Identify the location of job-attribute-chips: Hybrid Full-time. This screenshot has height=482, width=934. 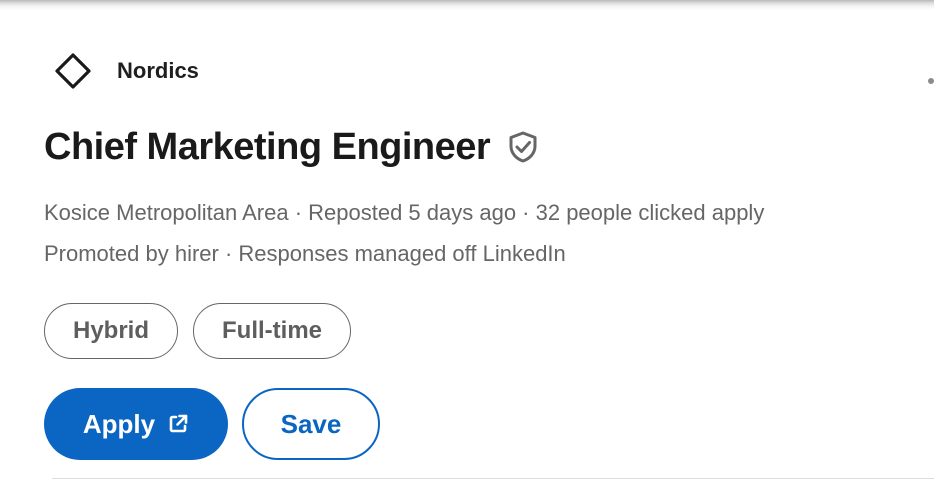
(484, 331).